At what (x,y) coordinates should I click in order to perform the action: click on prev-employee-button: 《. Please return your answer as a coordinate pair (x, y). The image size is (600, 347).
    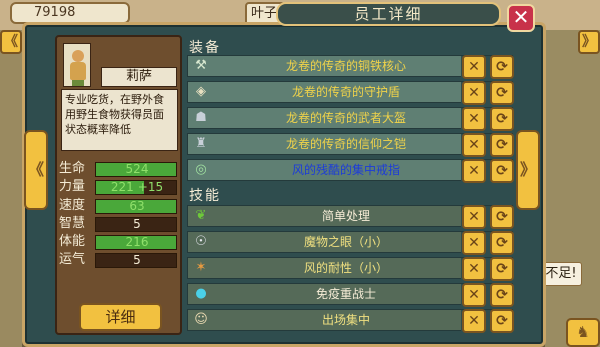
    Looking at the image, I should click on (36, 170).